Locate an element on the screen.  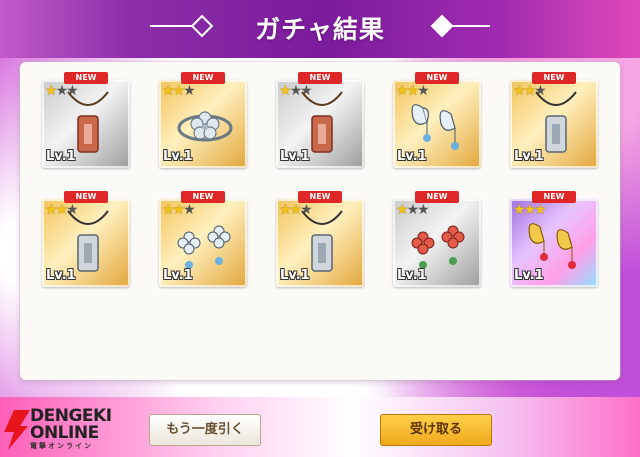
earrings-flower-red-icon is located at coordinates (438, 247).